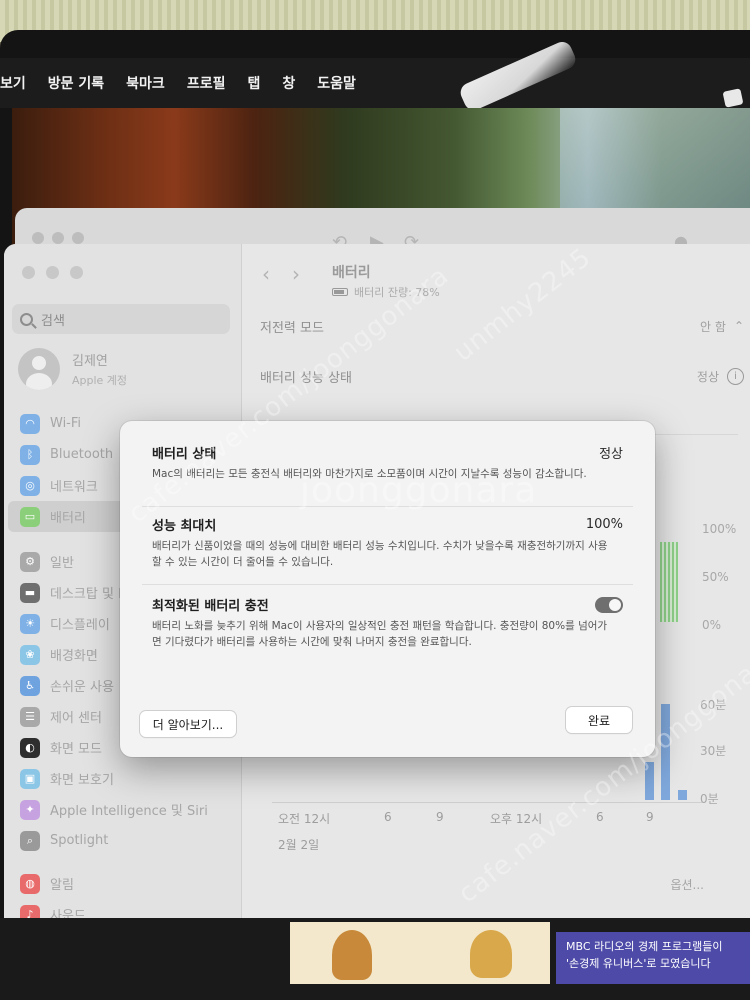 The height and width of the screenshot is (1000, 750). Describe the element at coordinates (299, 845) in the screenshot. I see `date-label: 2월 2일` at that location.